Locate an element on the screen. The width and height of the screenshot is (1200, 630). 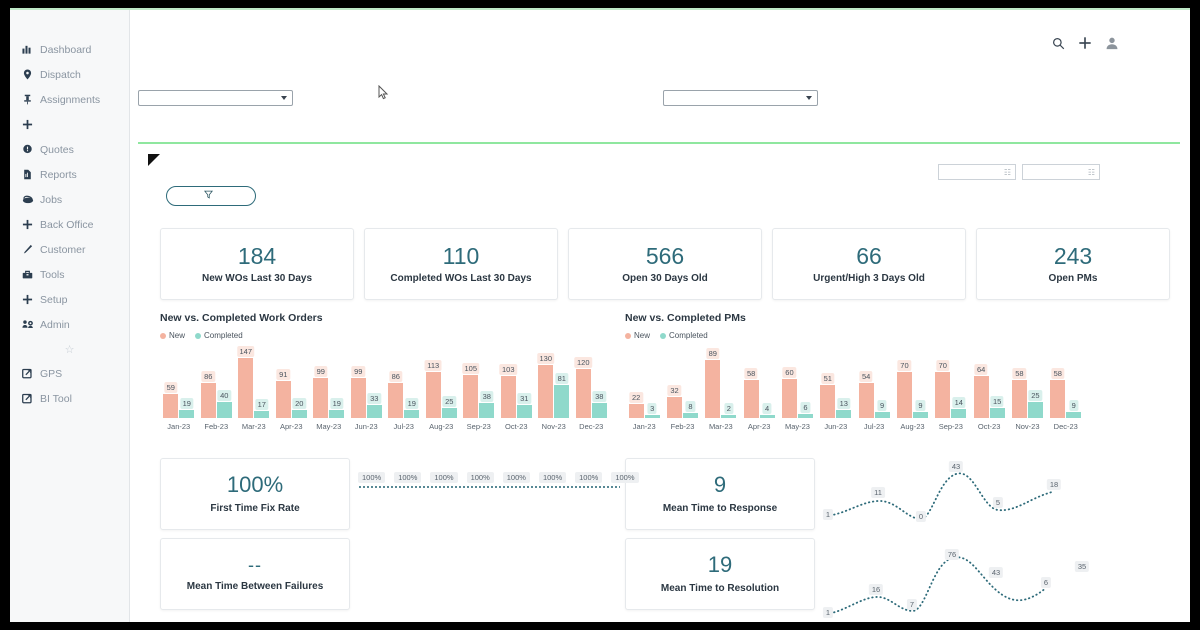
bar-group: 51 13 is located at coordinates (836, 382).